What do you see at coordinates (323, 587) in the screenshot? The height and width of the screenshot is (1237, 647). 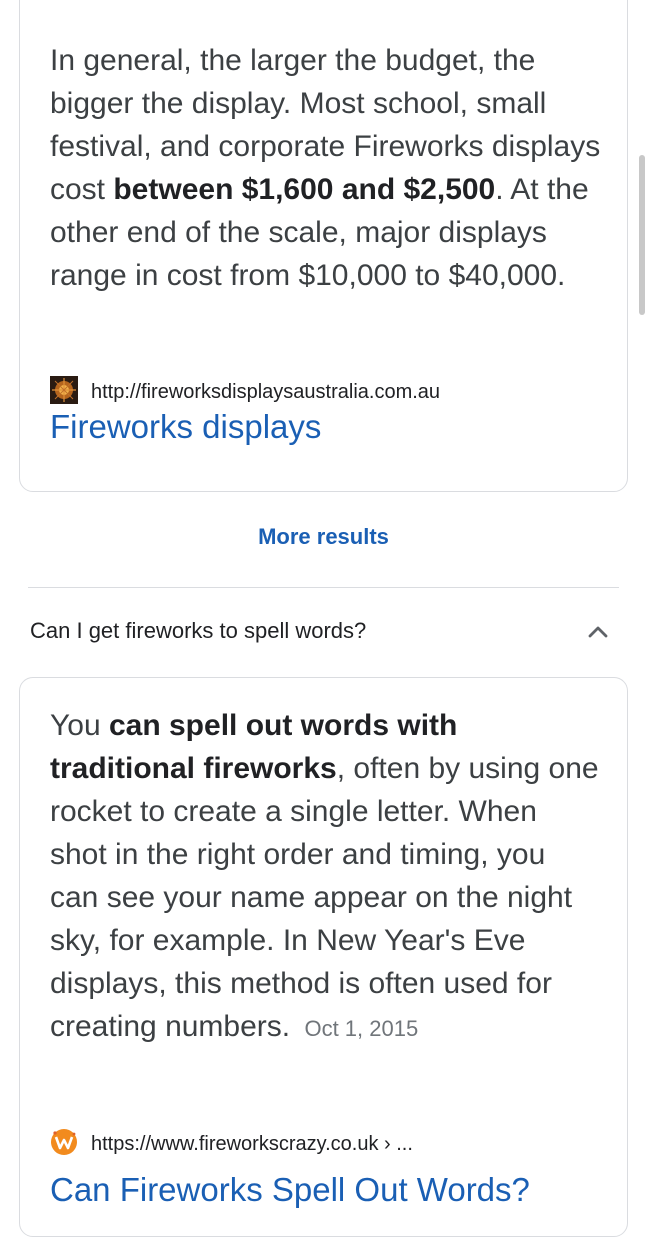 I see `divider` at bounding box center [323, 587].